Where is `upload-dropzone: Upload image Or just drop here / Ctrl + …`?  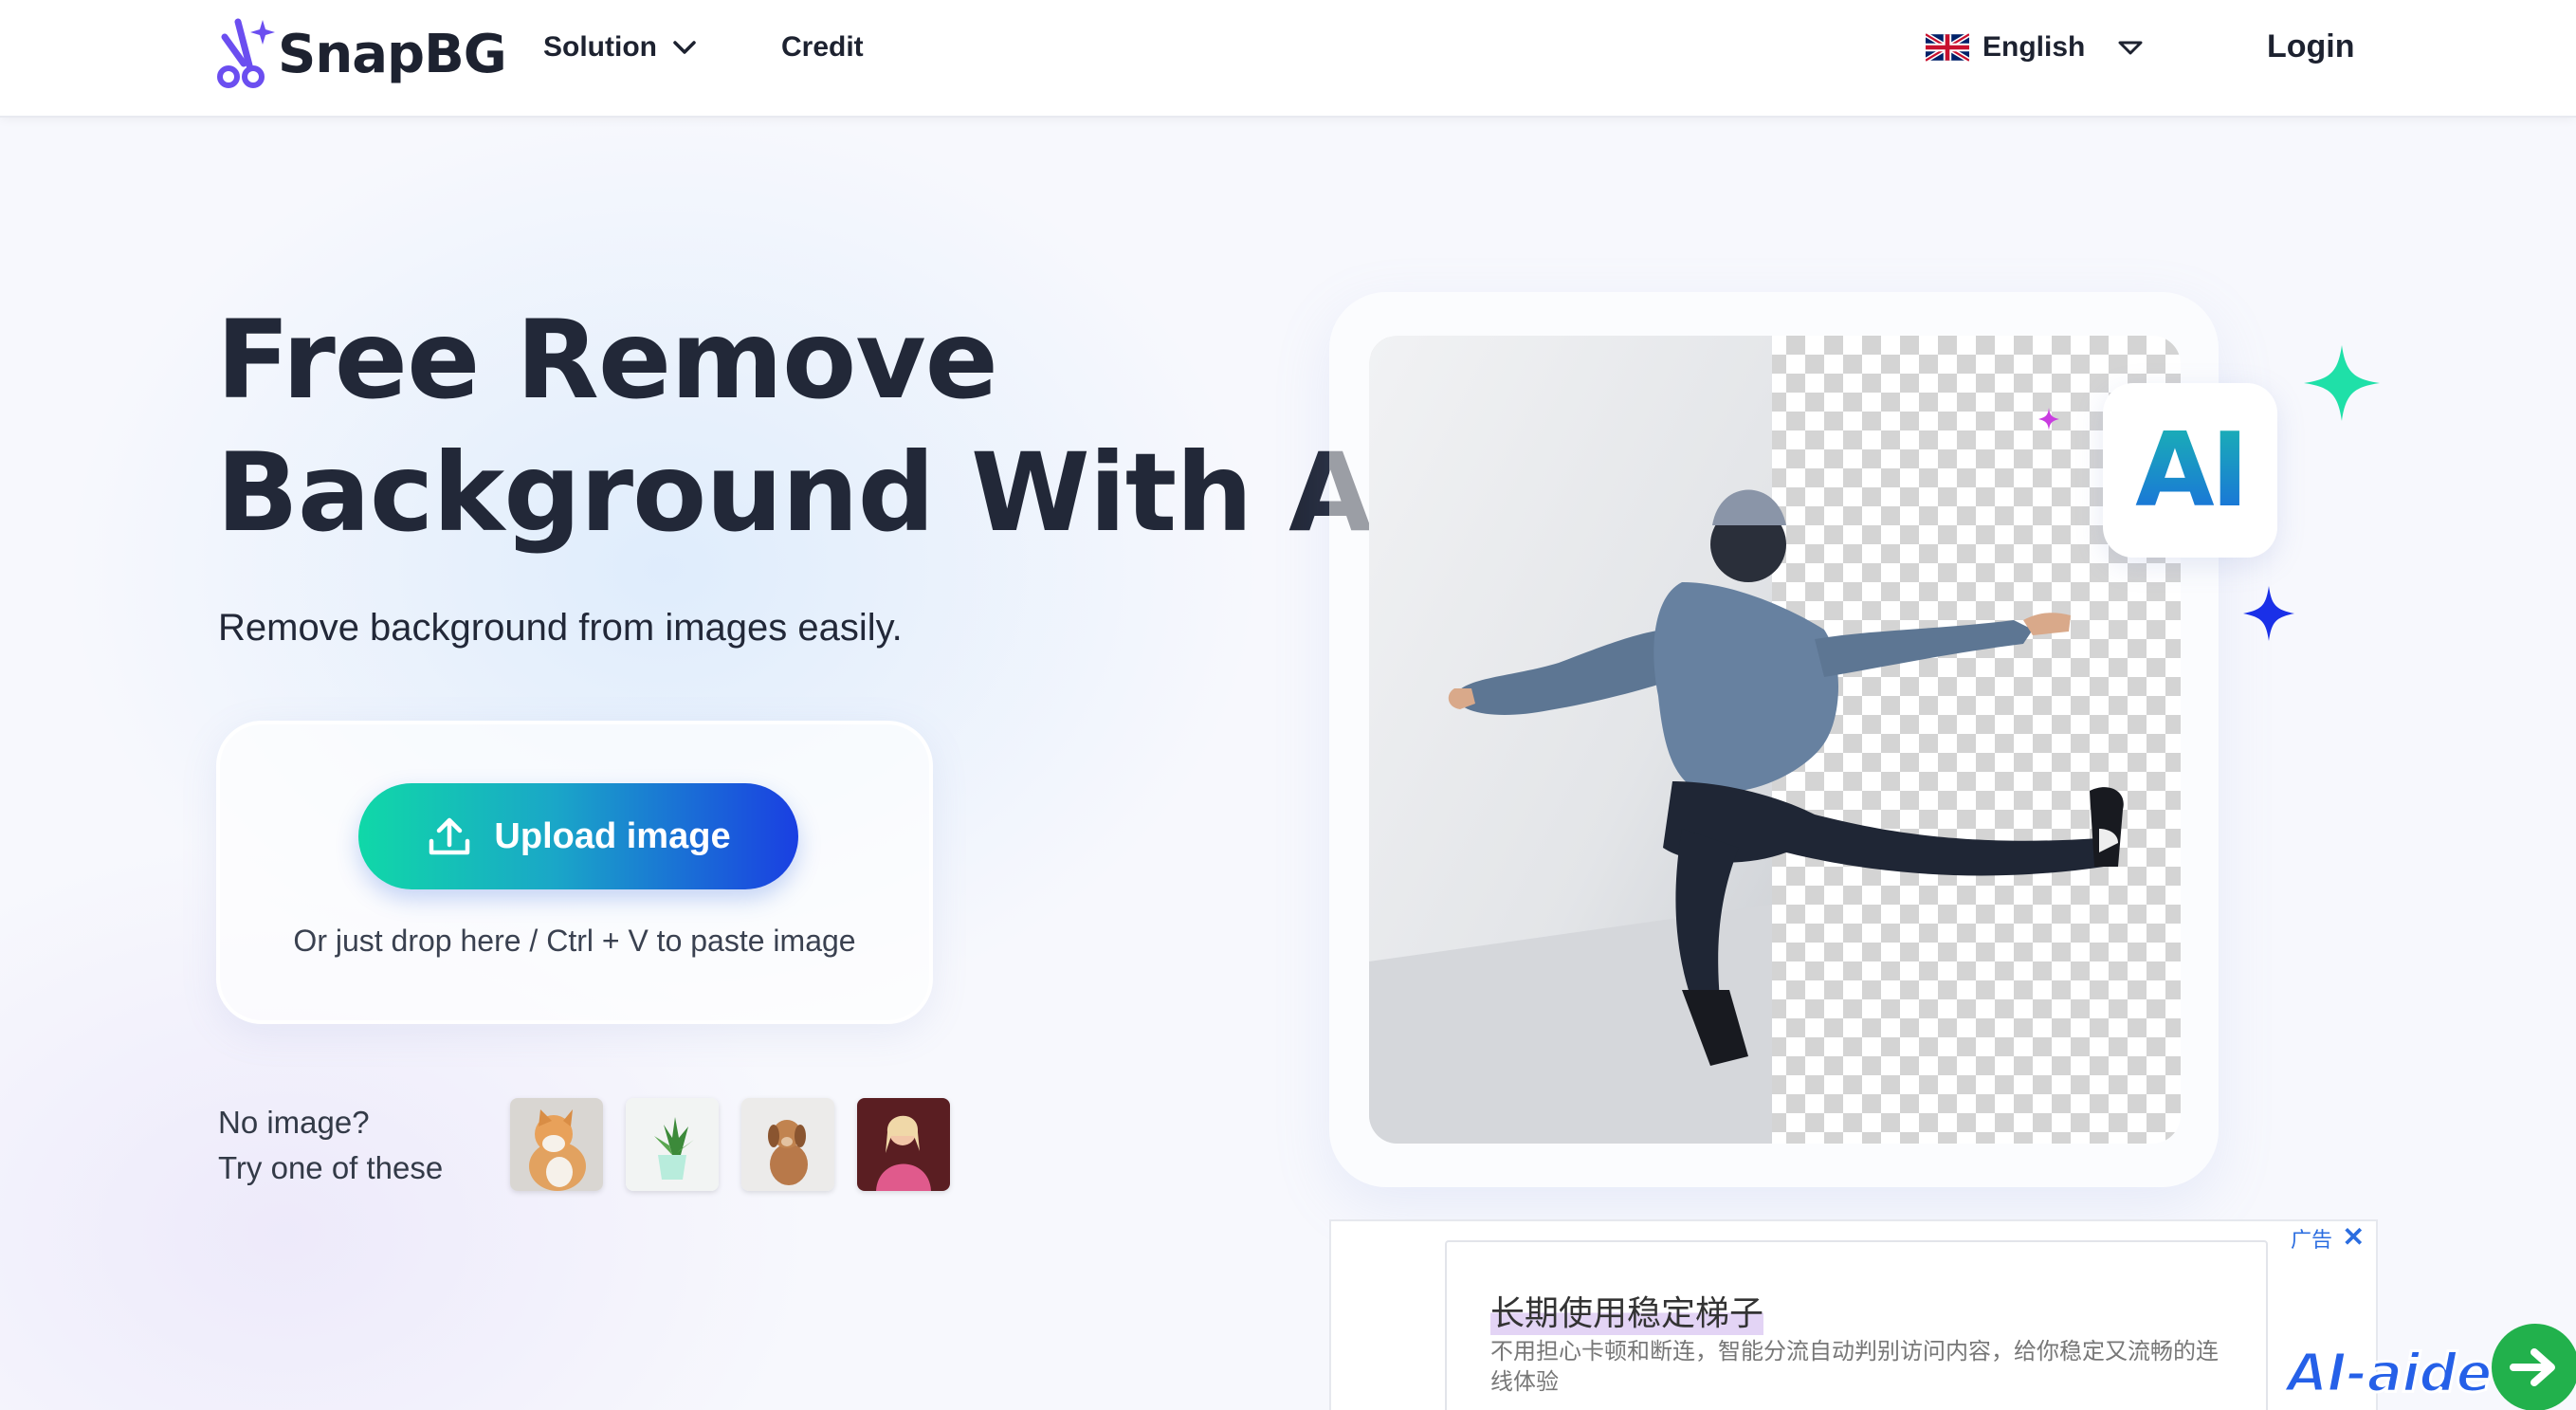
upload-dropzone: Upload image Or just drop here / Ctrl + … is located at coordinates (574, 872).